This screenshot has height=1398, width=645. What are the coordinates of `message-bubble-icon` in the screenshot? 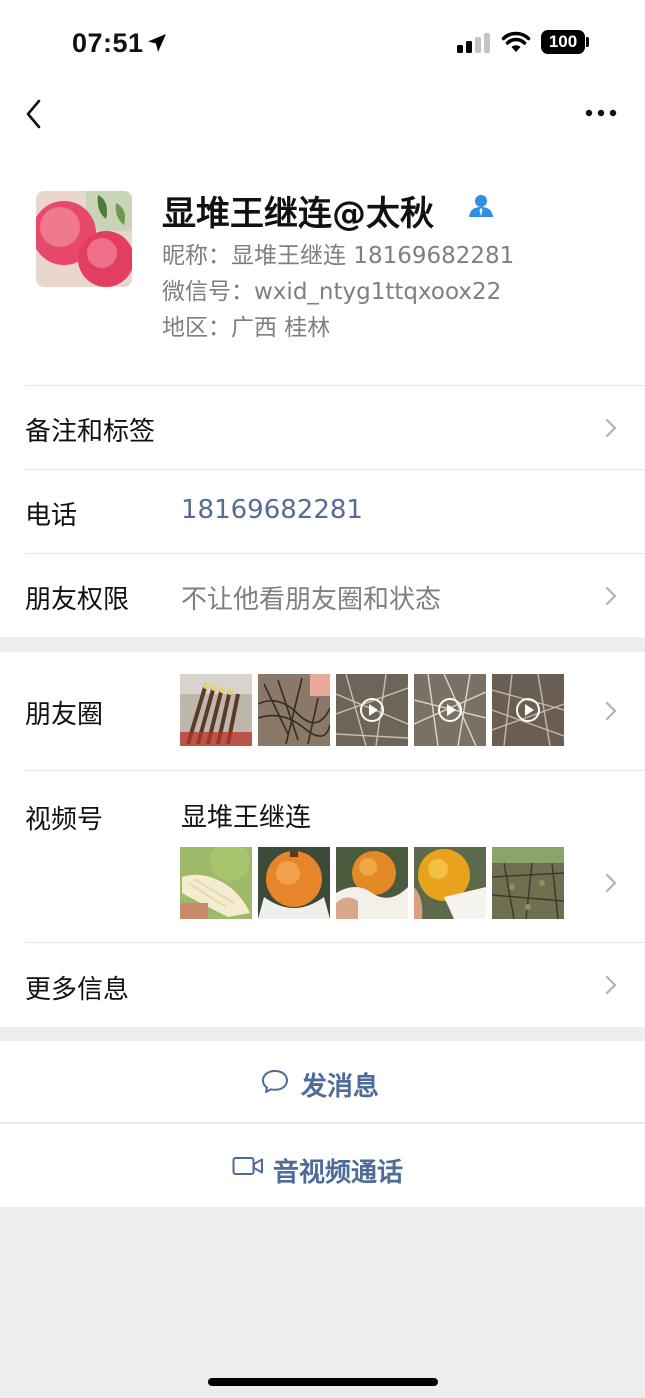 It's located at (275, 1081).